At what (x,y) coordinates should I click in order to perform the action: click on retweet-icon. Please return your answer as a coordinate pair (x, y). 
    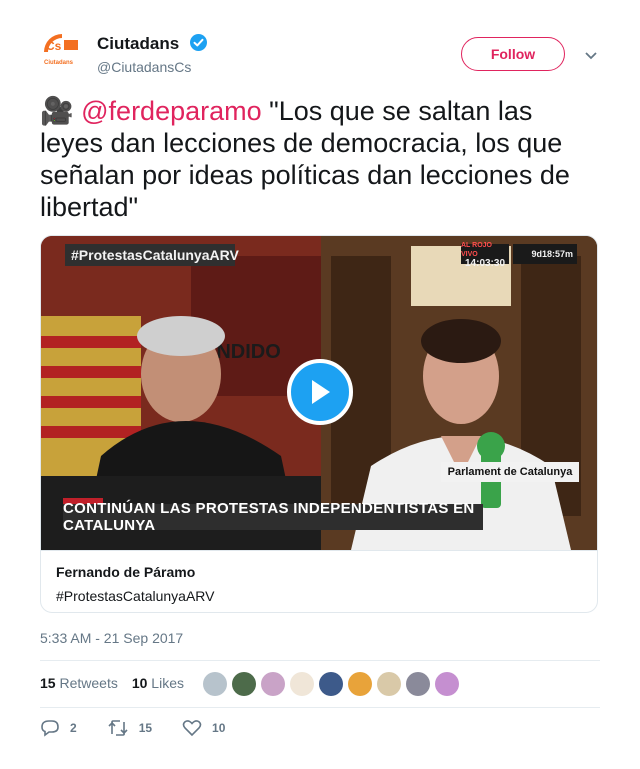
    Looking at the image, I should click on (118, 728).